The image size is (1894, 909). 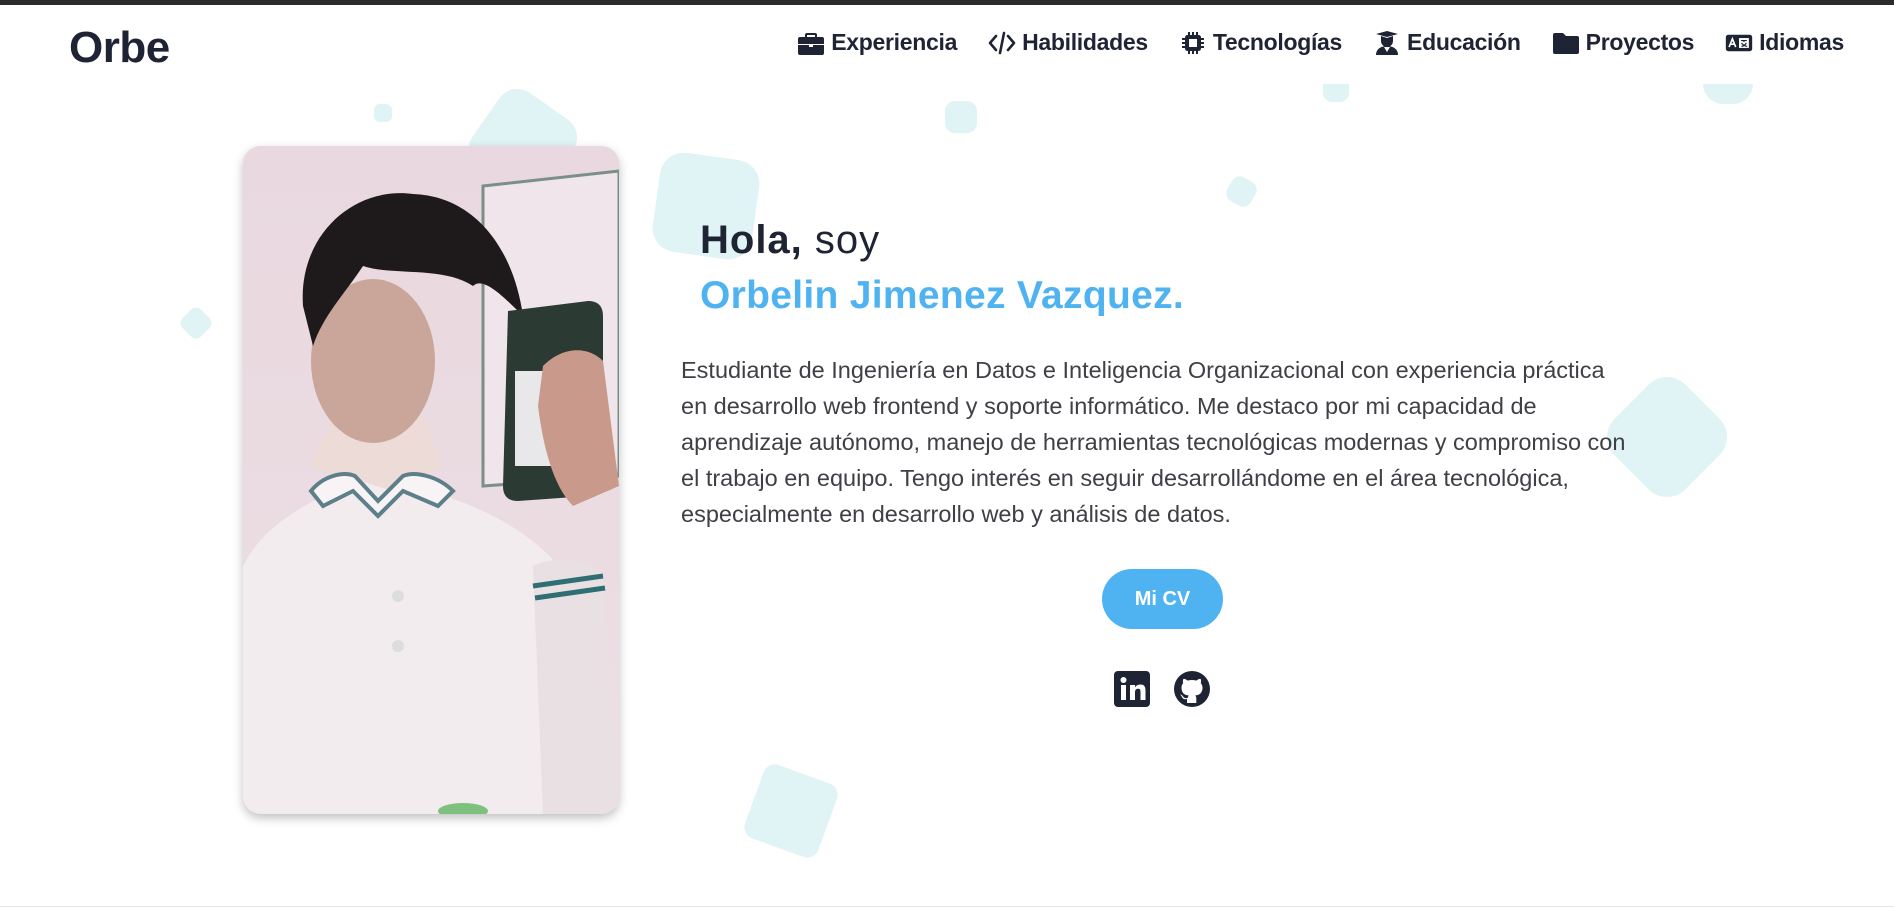 I want to click on social-links, so click(x=1162, y=689).